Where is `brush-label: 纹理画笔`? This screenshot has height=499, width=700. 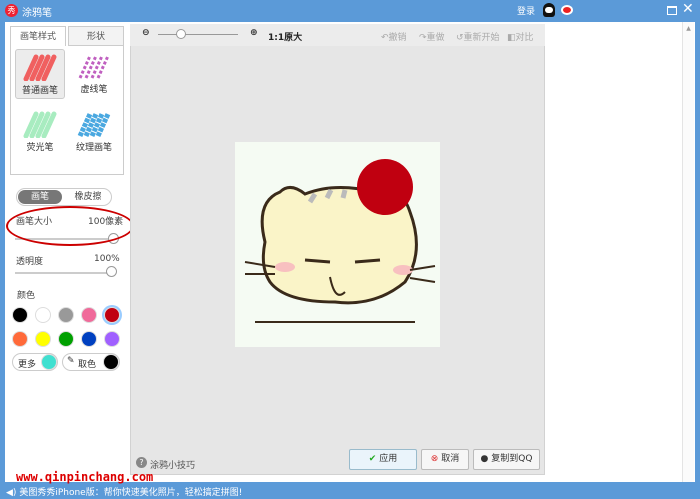
brush-label: 纹理画笔 is located at coordinates (93, 148).